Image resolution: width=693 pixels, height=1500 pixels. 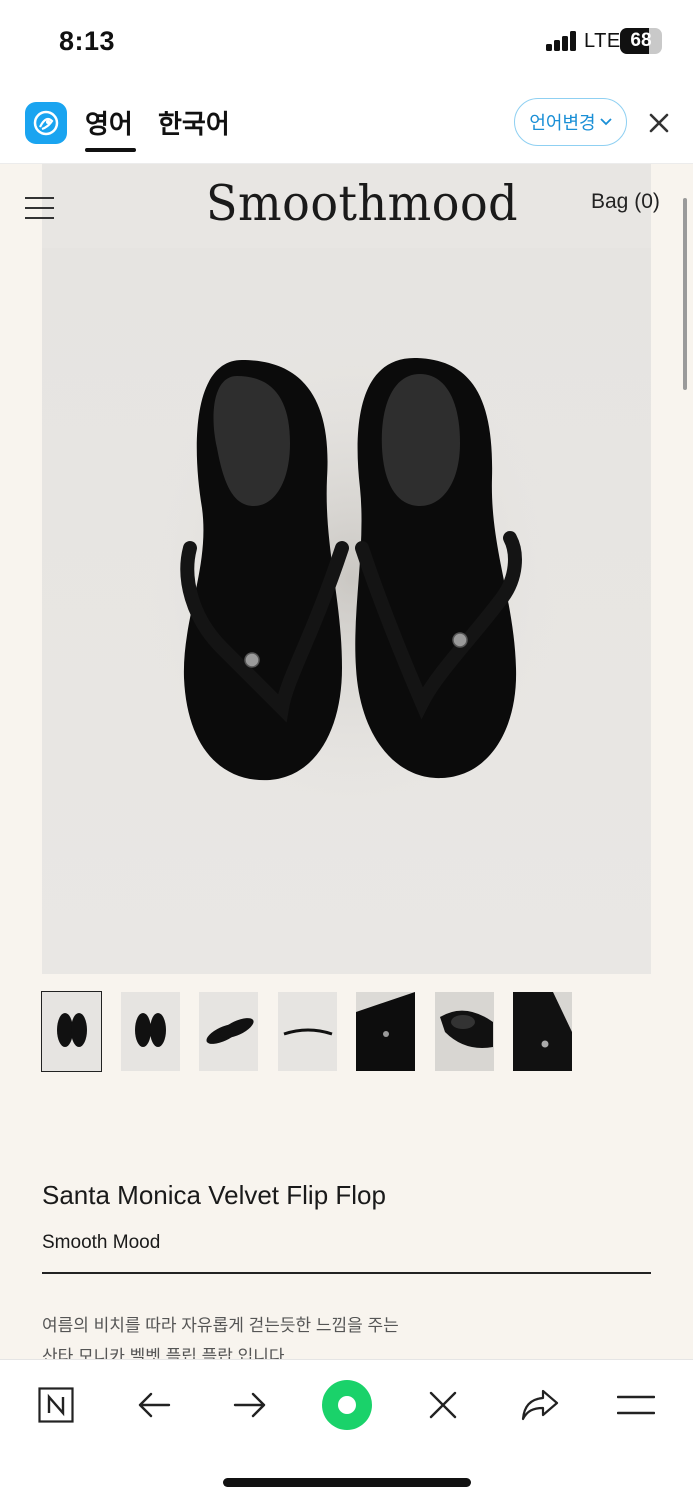 I want to click on scrollbar, so click(x=685, y=294).